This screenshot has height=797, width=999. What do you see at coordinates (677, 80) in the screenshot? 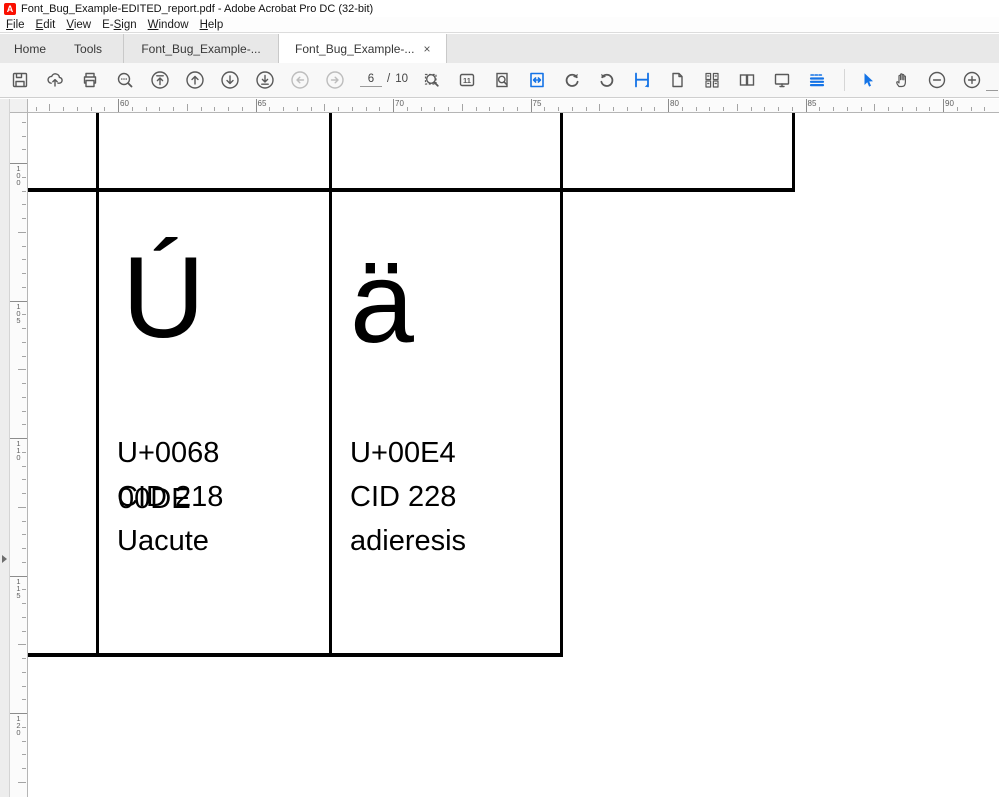
I see `single-page-icon` at bounding box center [677, 80].